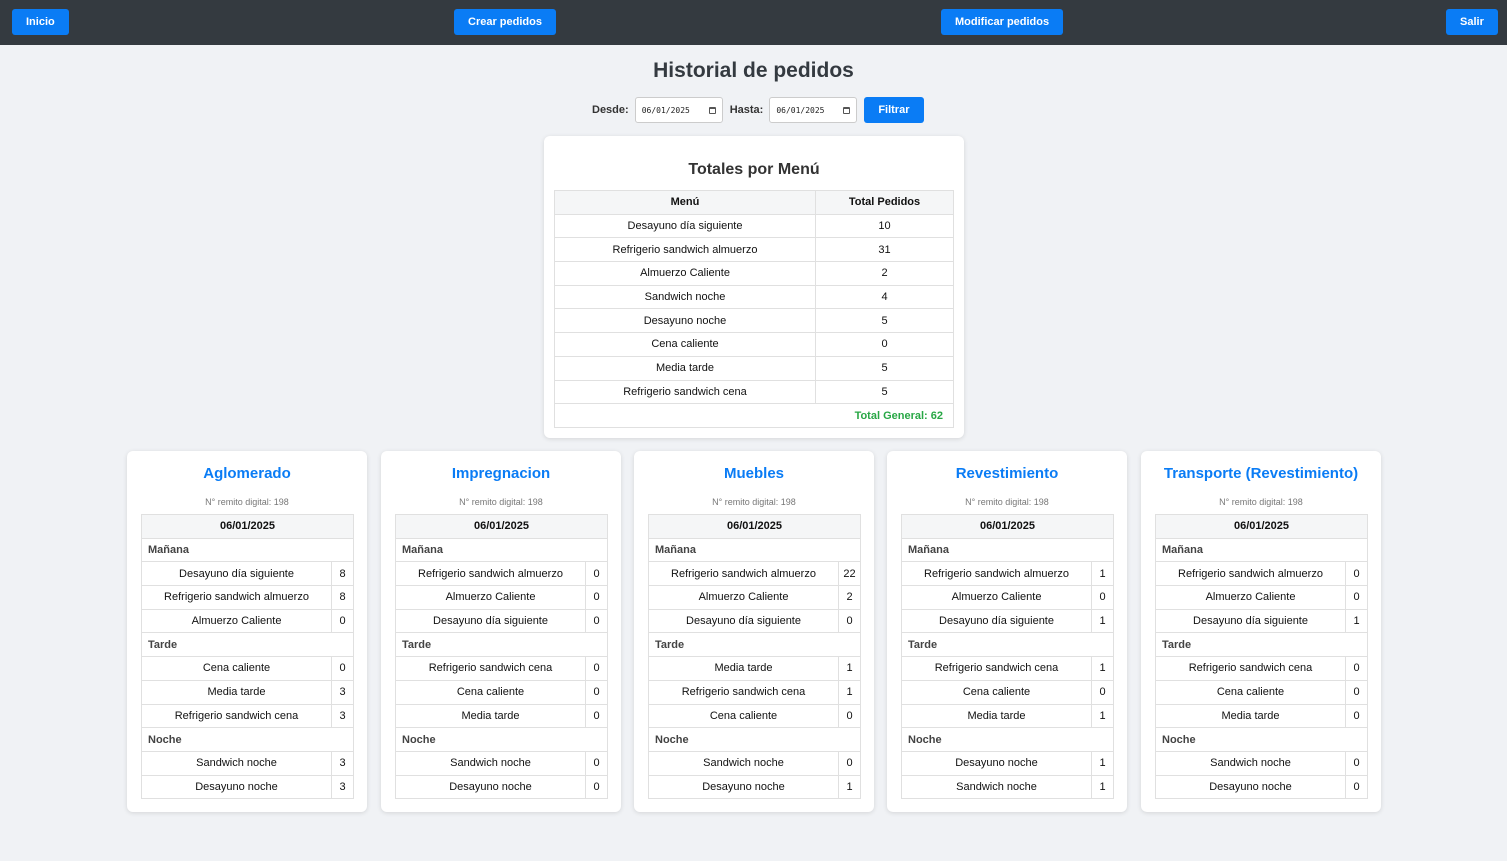  Describe the element at coordinates (743, 787) in the screenshot. I see `menu-item-name: Desayuno noche` at that location.